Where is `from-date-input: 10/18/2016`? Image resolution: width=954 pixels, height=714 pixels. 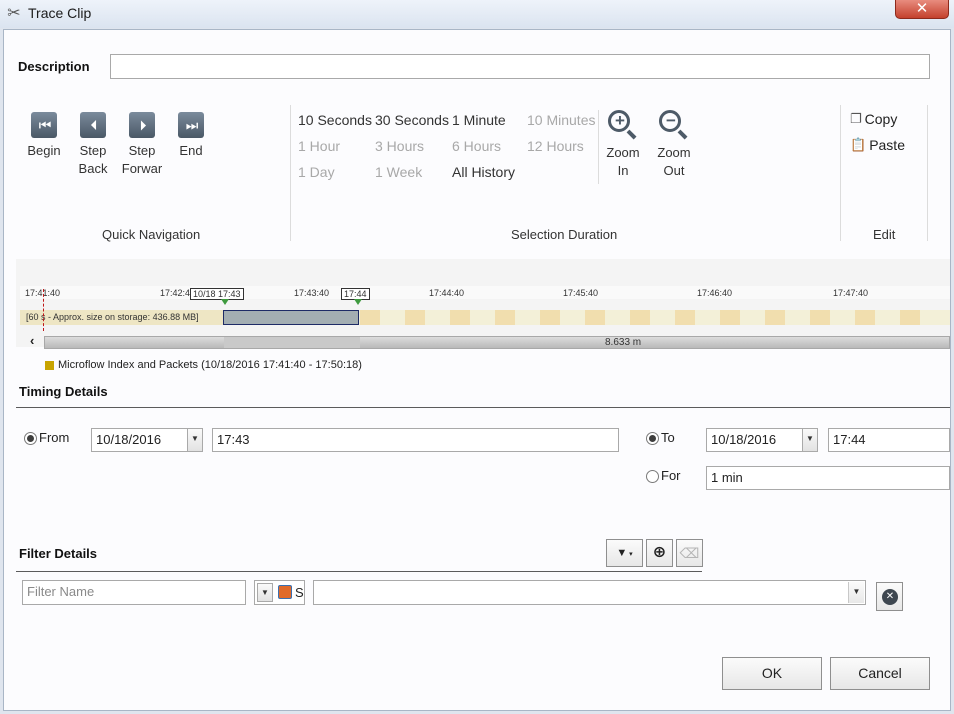 from-date-input: 10/18/2016 is located at coordinates (140, 440).